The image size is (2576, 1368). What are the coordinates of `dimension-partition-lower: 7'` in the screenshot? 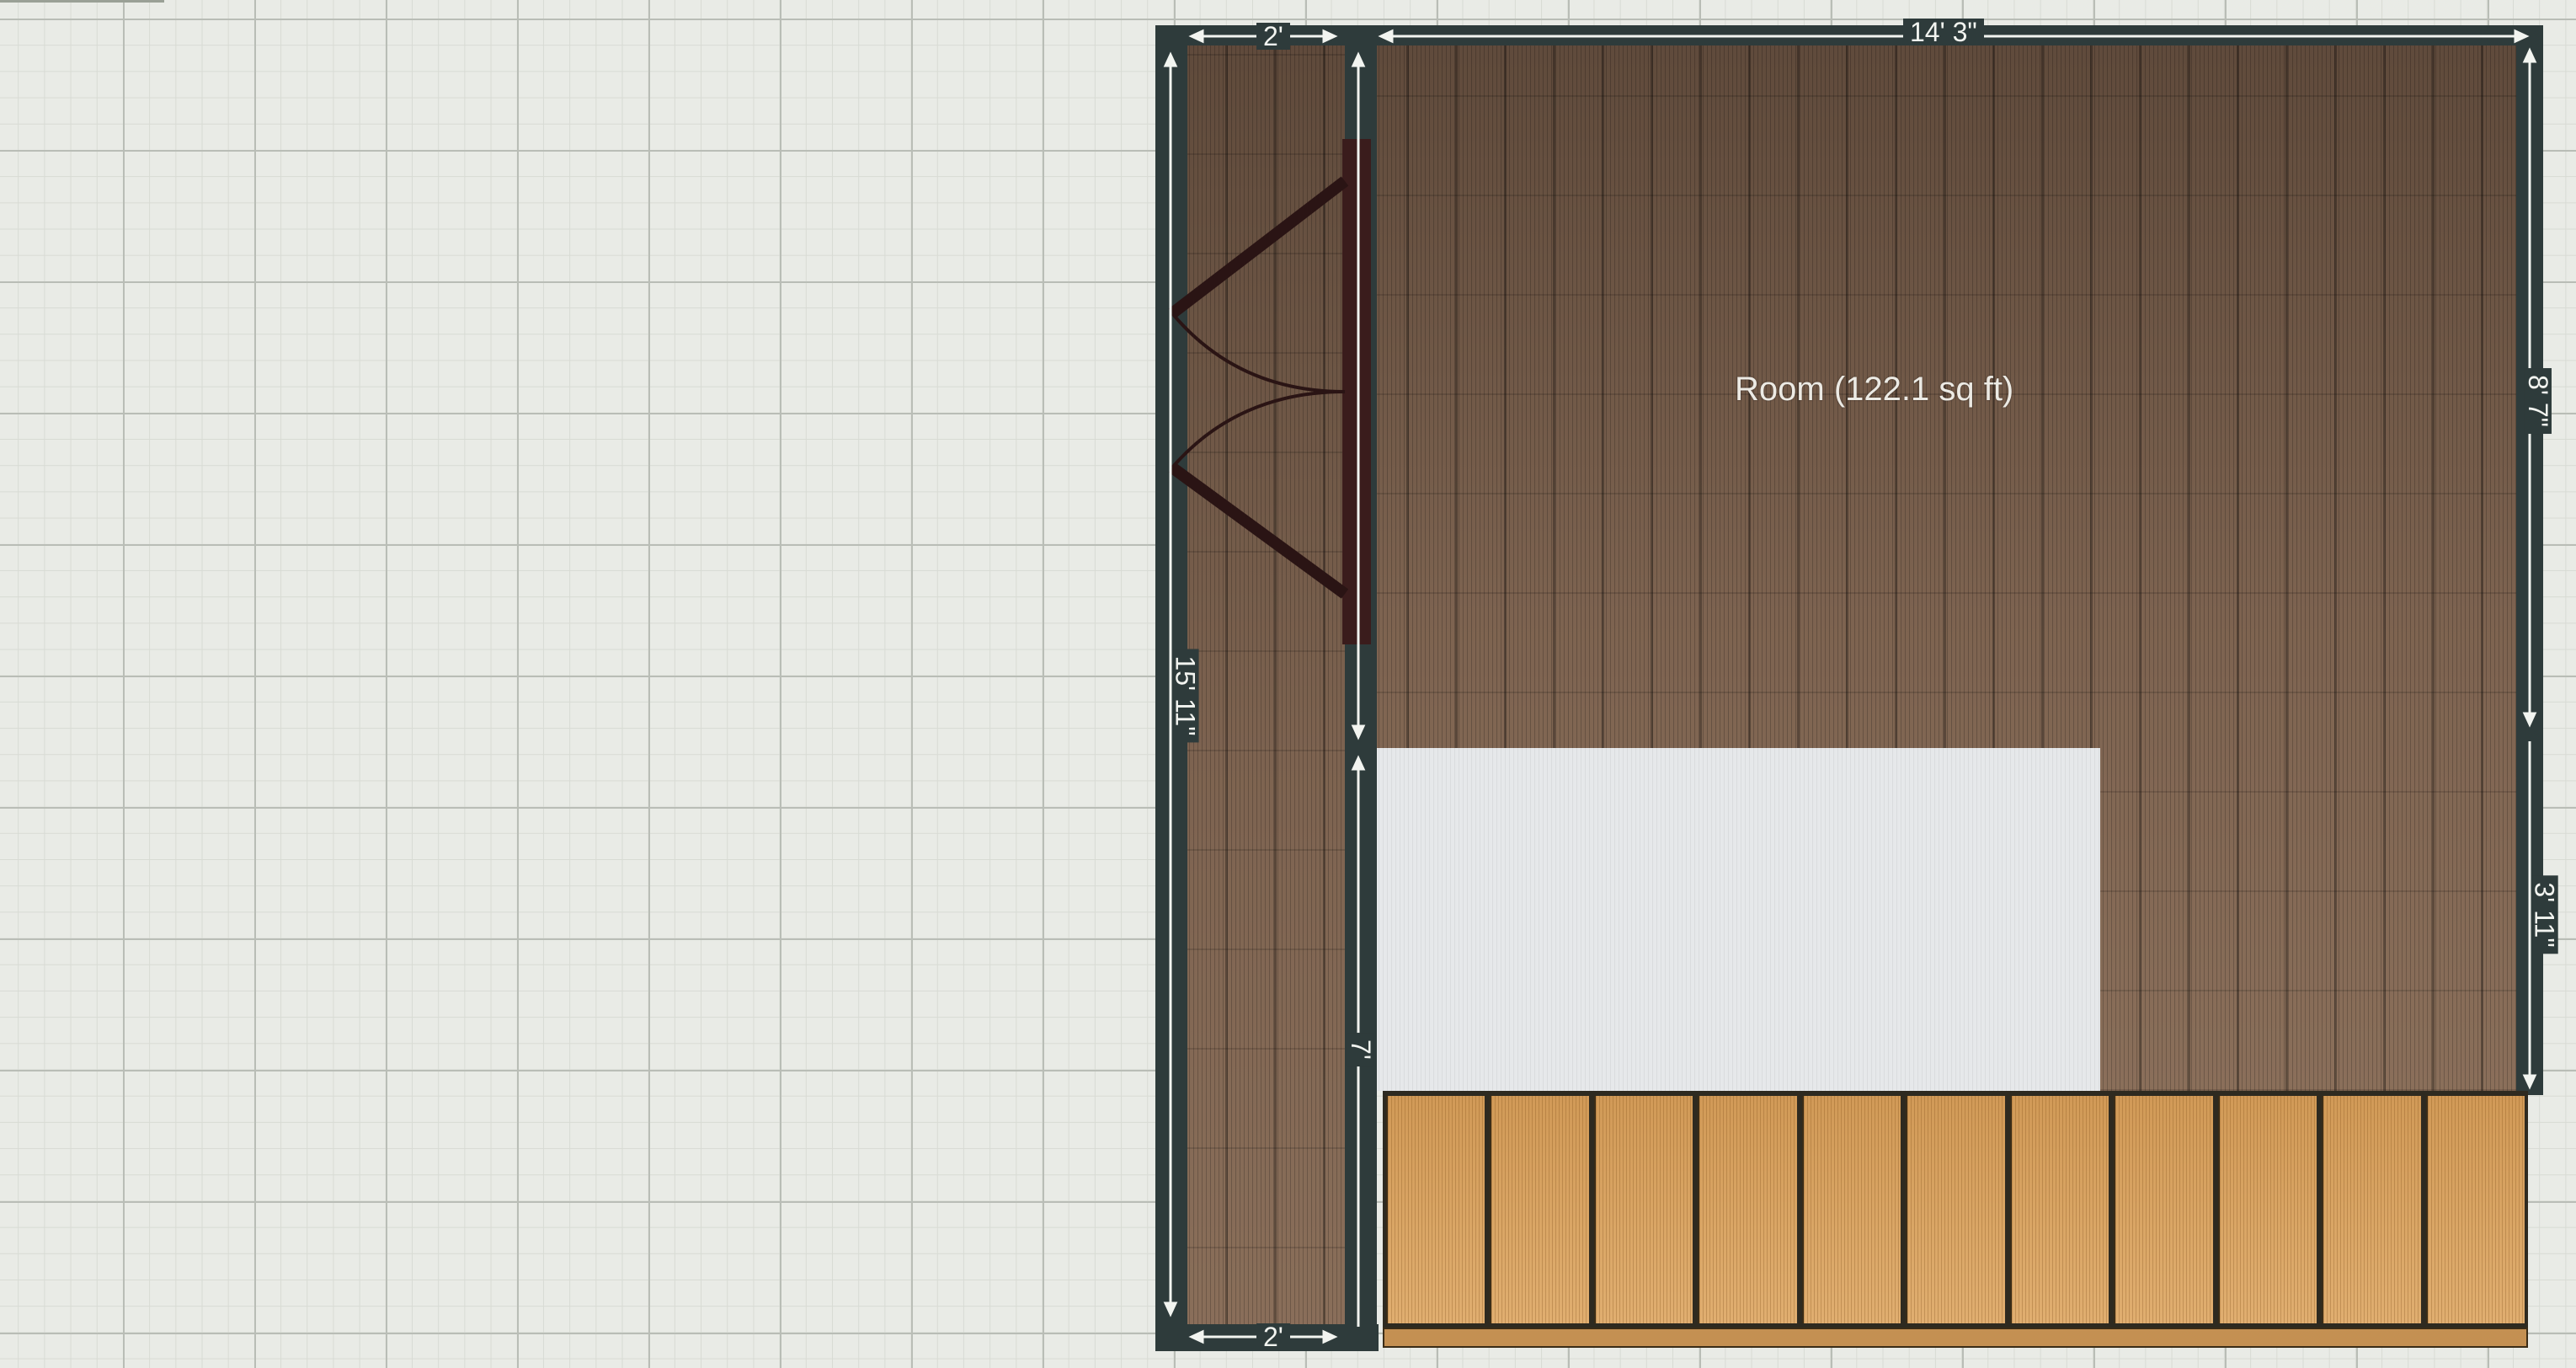 It's located at (1361, 1049).